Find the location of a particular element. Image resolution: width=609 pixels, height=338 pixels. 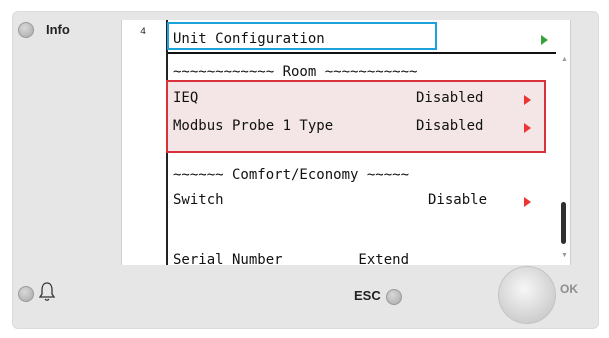

row-switch-label: Switch is located at coordinates (198, 200).